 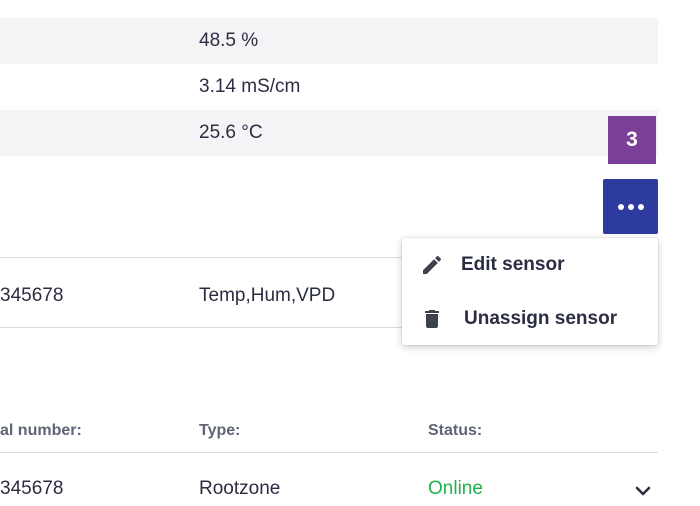 I want to click on reading-value: 3.14 mS/cm, so click(x=250, y=86).